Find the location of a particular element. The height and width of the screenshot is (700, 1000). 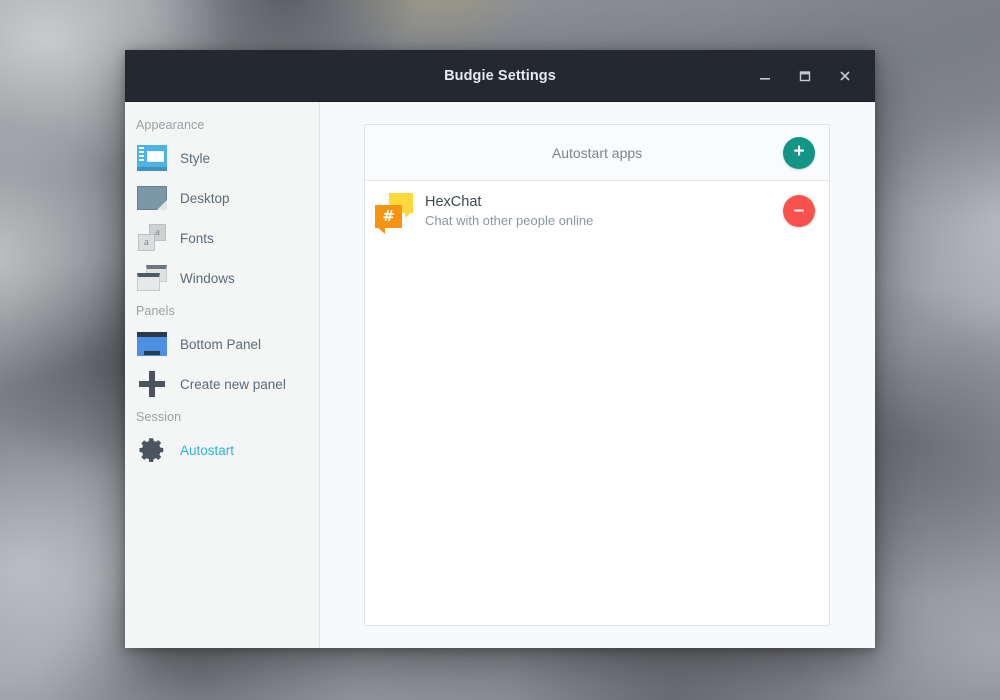

plus-icon: + is located at coordinates (799, 151).